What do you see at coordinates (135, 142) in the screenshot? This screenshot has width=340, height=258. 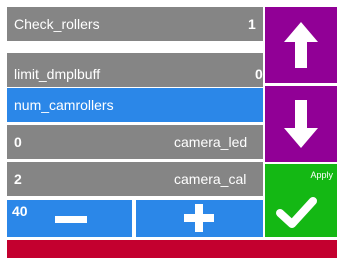 I see `list-row-camera-led: 0 camera_led` at bounding box center [135, 142].